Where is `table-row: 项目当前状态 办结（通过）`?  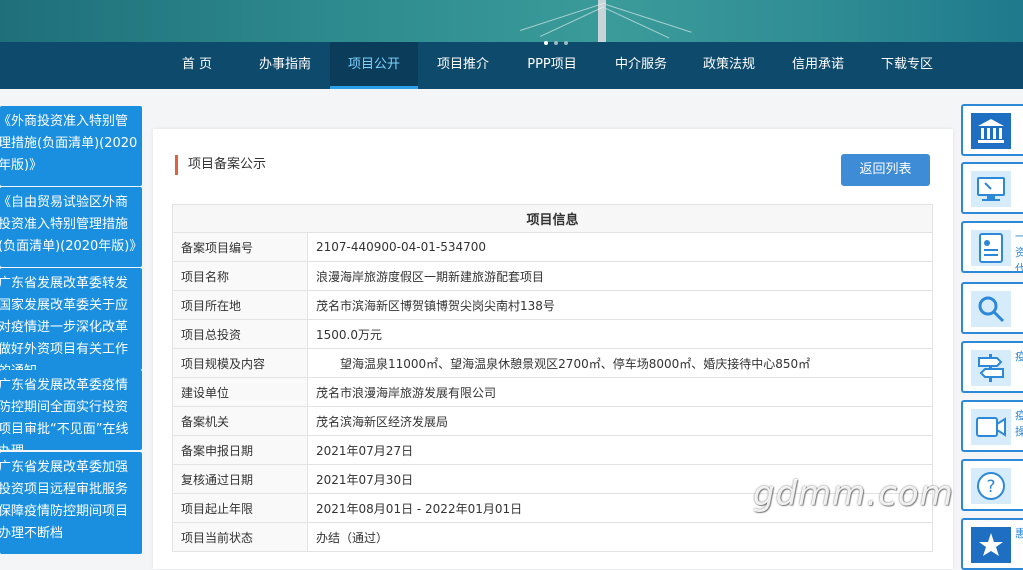
table-row: 项目当前状态 办结（通过） is located at coordinates (552, 537).